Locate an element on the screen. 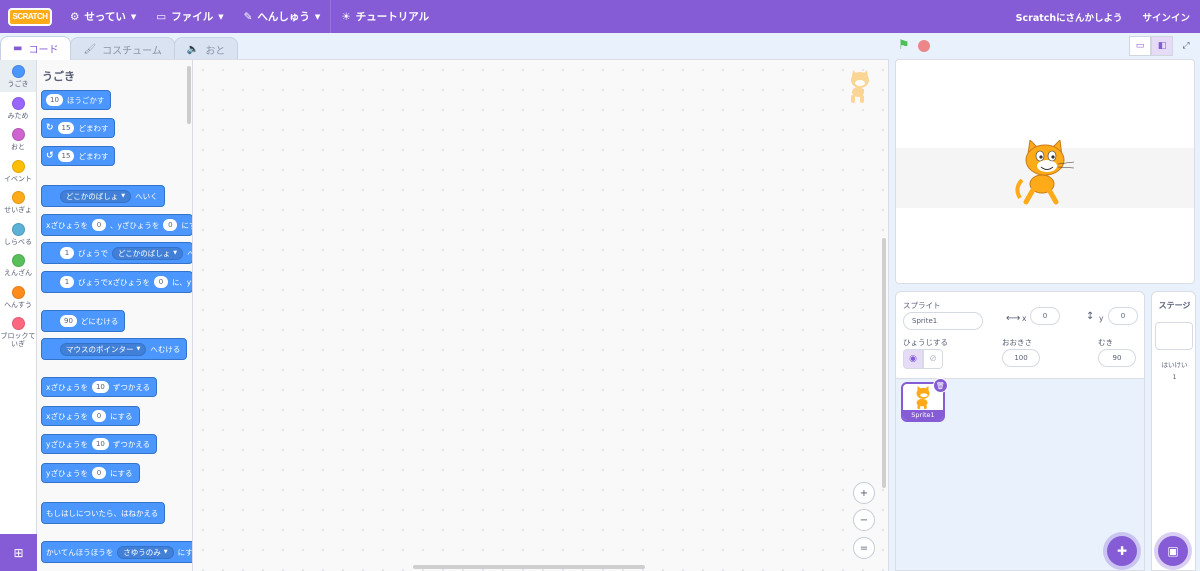 The height and width of the screenshot is (571, 1200). large-stage-icon: ◧ is located at coordinates (1162, 46).